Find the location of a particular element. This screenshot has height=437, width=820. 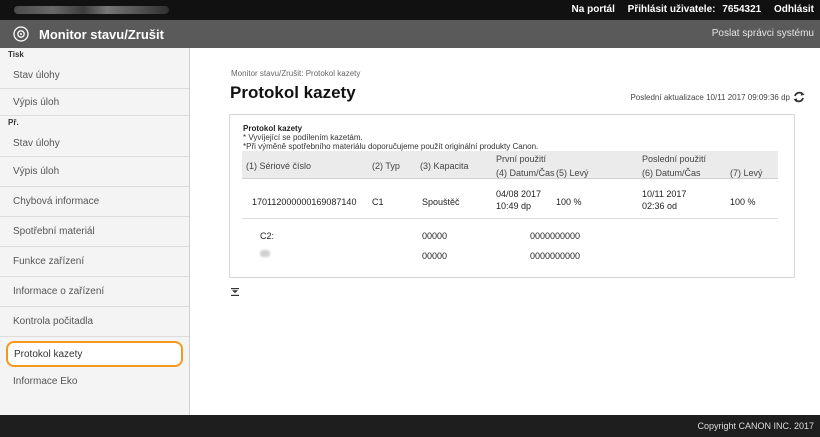

col-capacity: (3) Kapacita is located at coordinates (444, 166).